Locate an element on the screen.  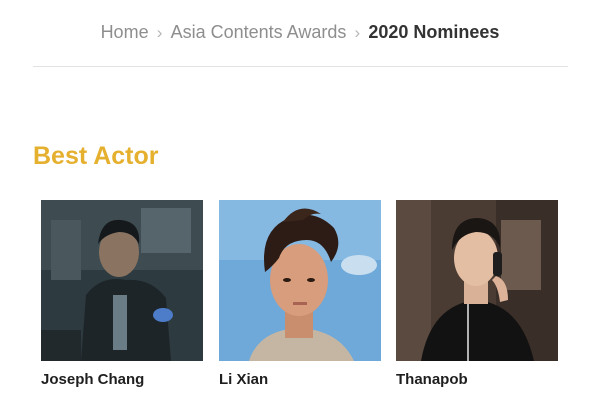
breadcrumb-home-link: Home is located at coordinates (125, 32).